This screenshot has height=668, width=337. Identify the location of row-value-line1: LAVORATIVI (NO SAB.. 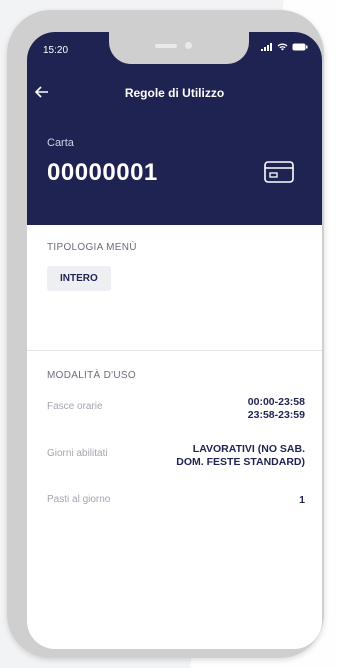
(248, 449).